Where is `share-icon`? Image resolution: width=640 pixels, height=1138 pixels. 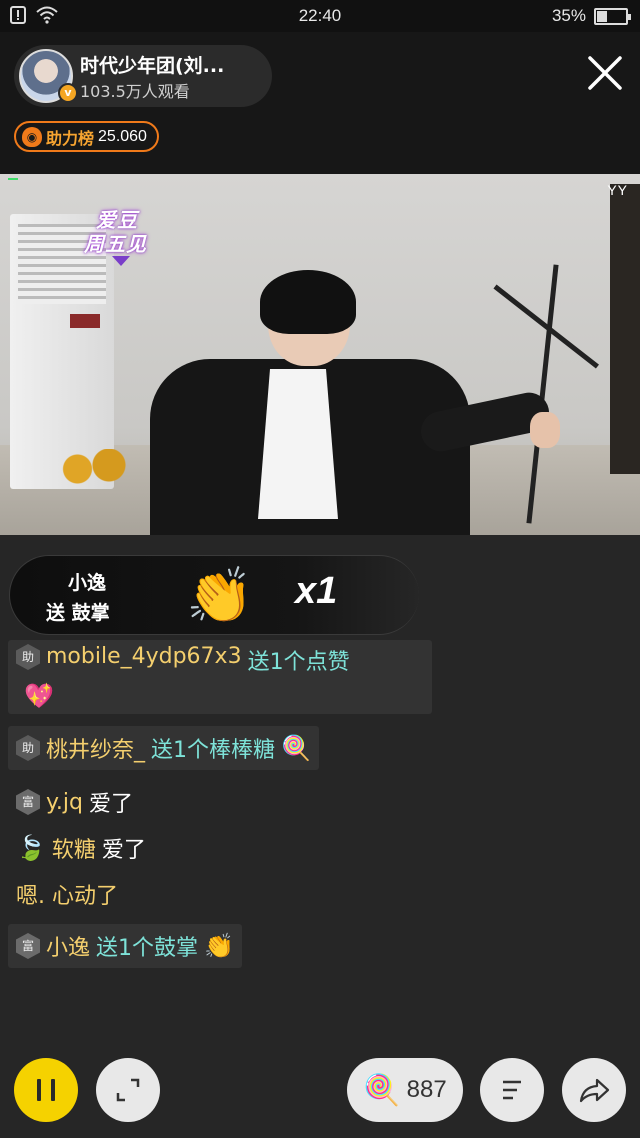
share-icon is located at coordinates (594, 1090).